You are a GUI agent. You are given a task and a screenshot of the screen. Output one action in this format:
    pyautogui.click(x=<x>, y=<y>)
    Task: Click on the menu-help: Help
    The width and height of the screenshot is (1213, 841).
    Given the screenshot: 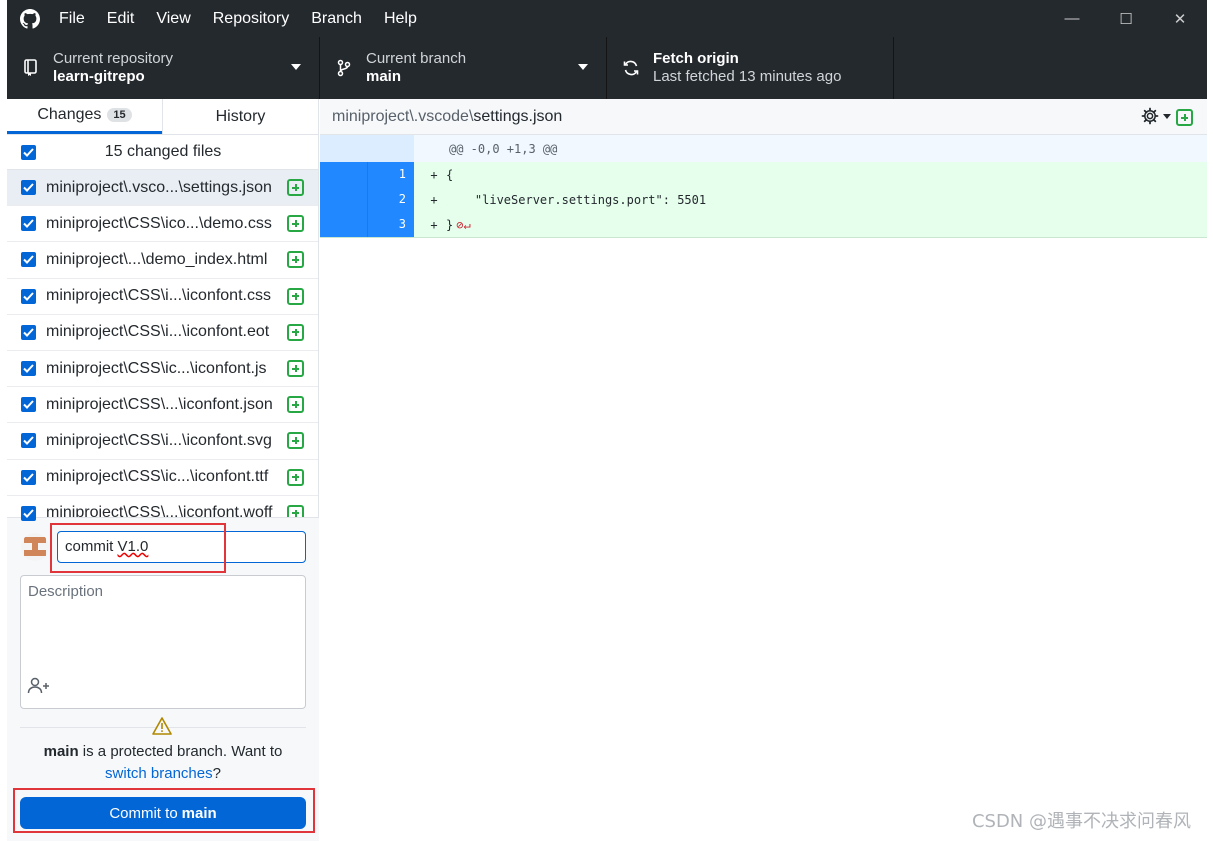 What is the action you would take?
    pyautogui.click(x=400, y=19)
    